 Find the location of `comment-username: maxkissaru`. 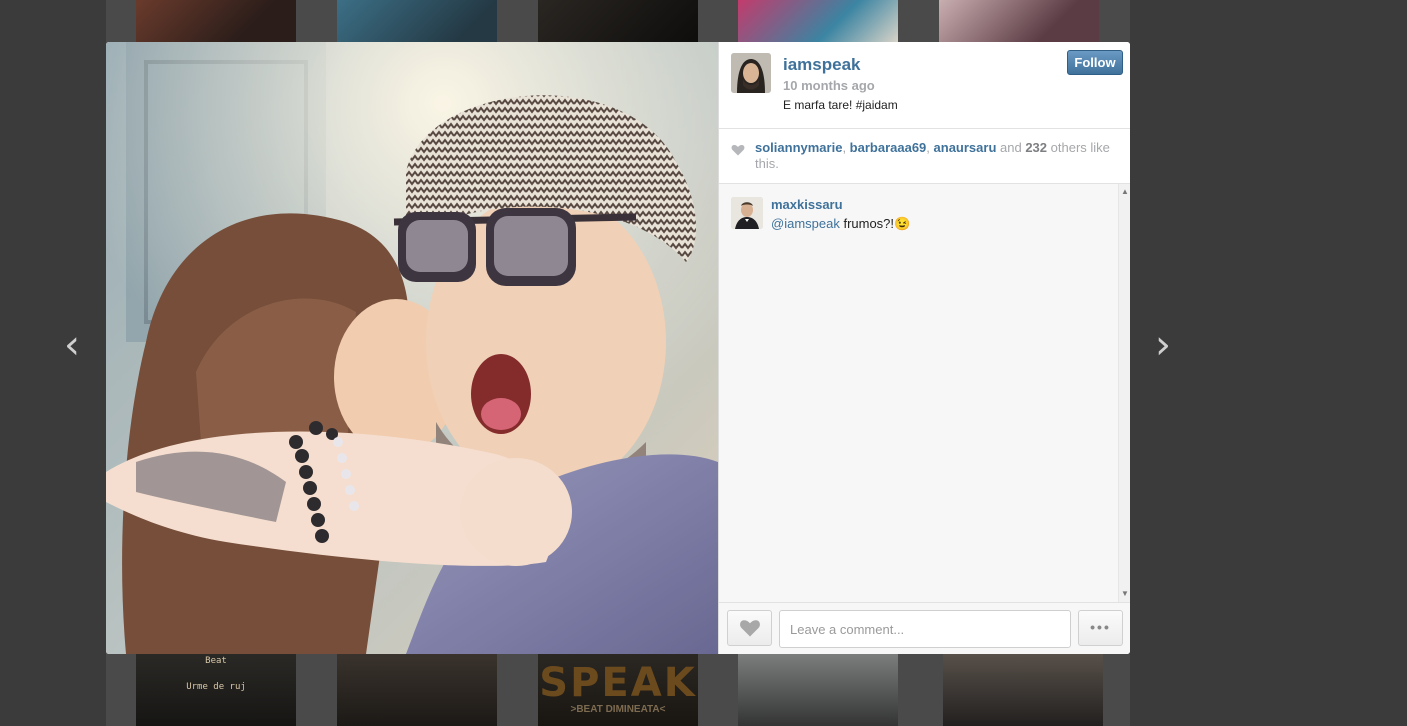

comment-username: maxkissaru is located at coordinates (807, 204).